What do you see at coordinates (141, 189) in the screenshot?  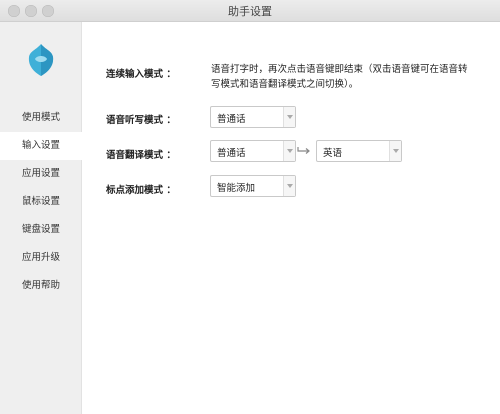 I see `punctuation-mode-label: 标点添加模式` at bounding box center [141, 189].